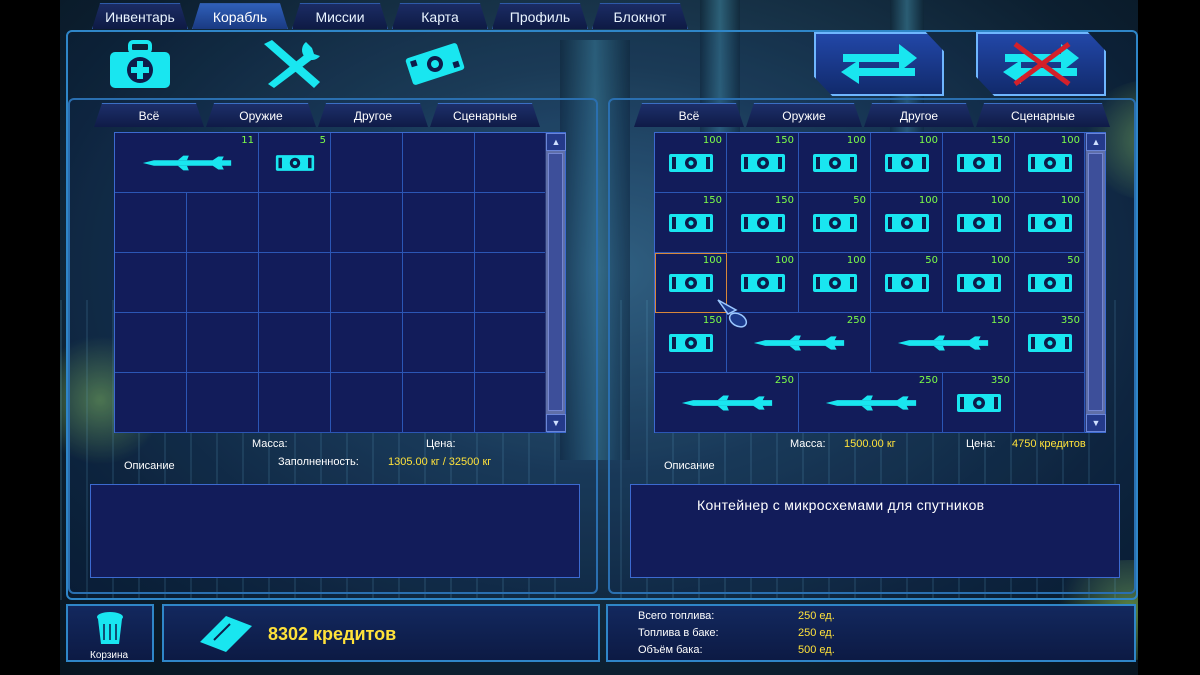 The image size is (1200, 675). I want to click on shop-slot, so click(1050, 403).